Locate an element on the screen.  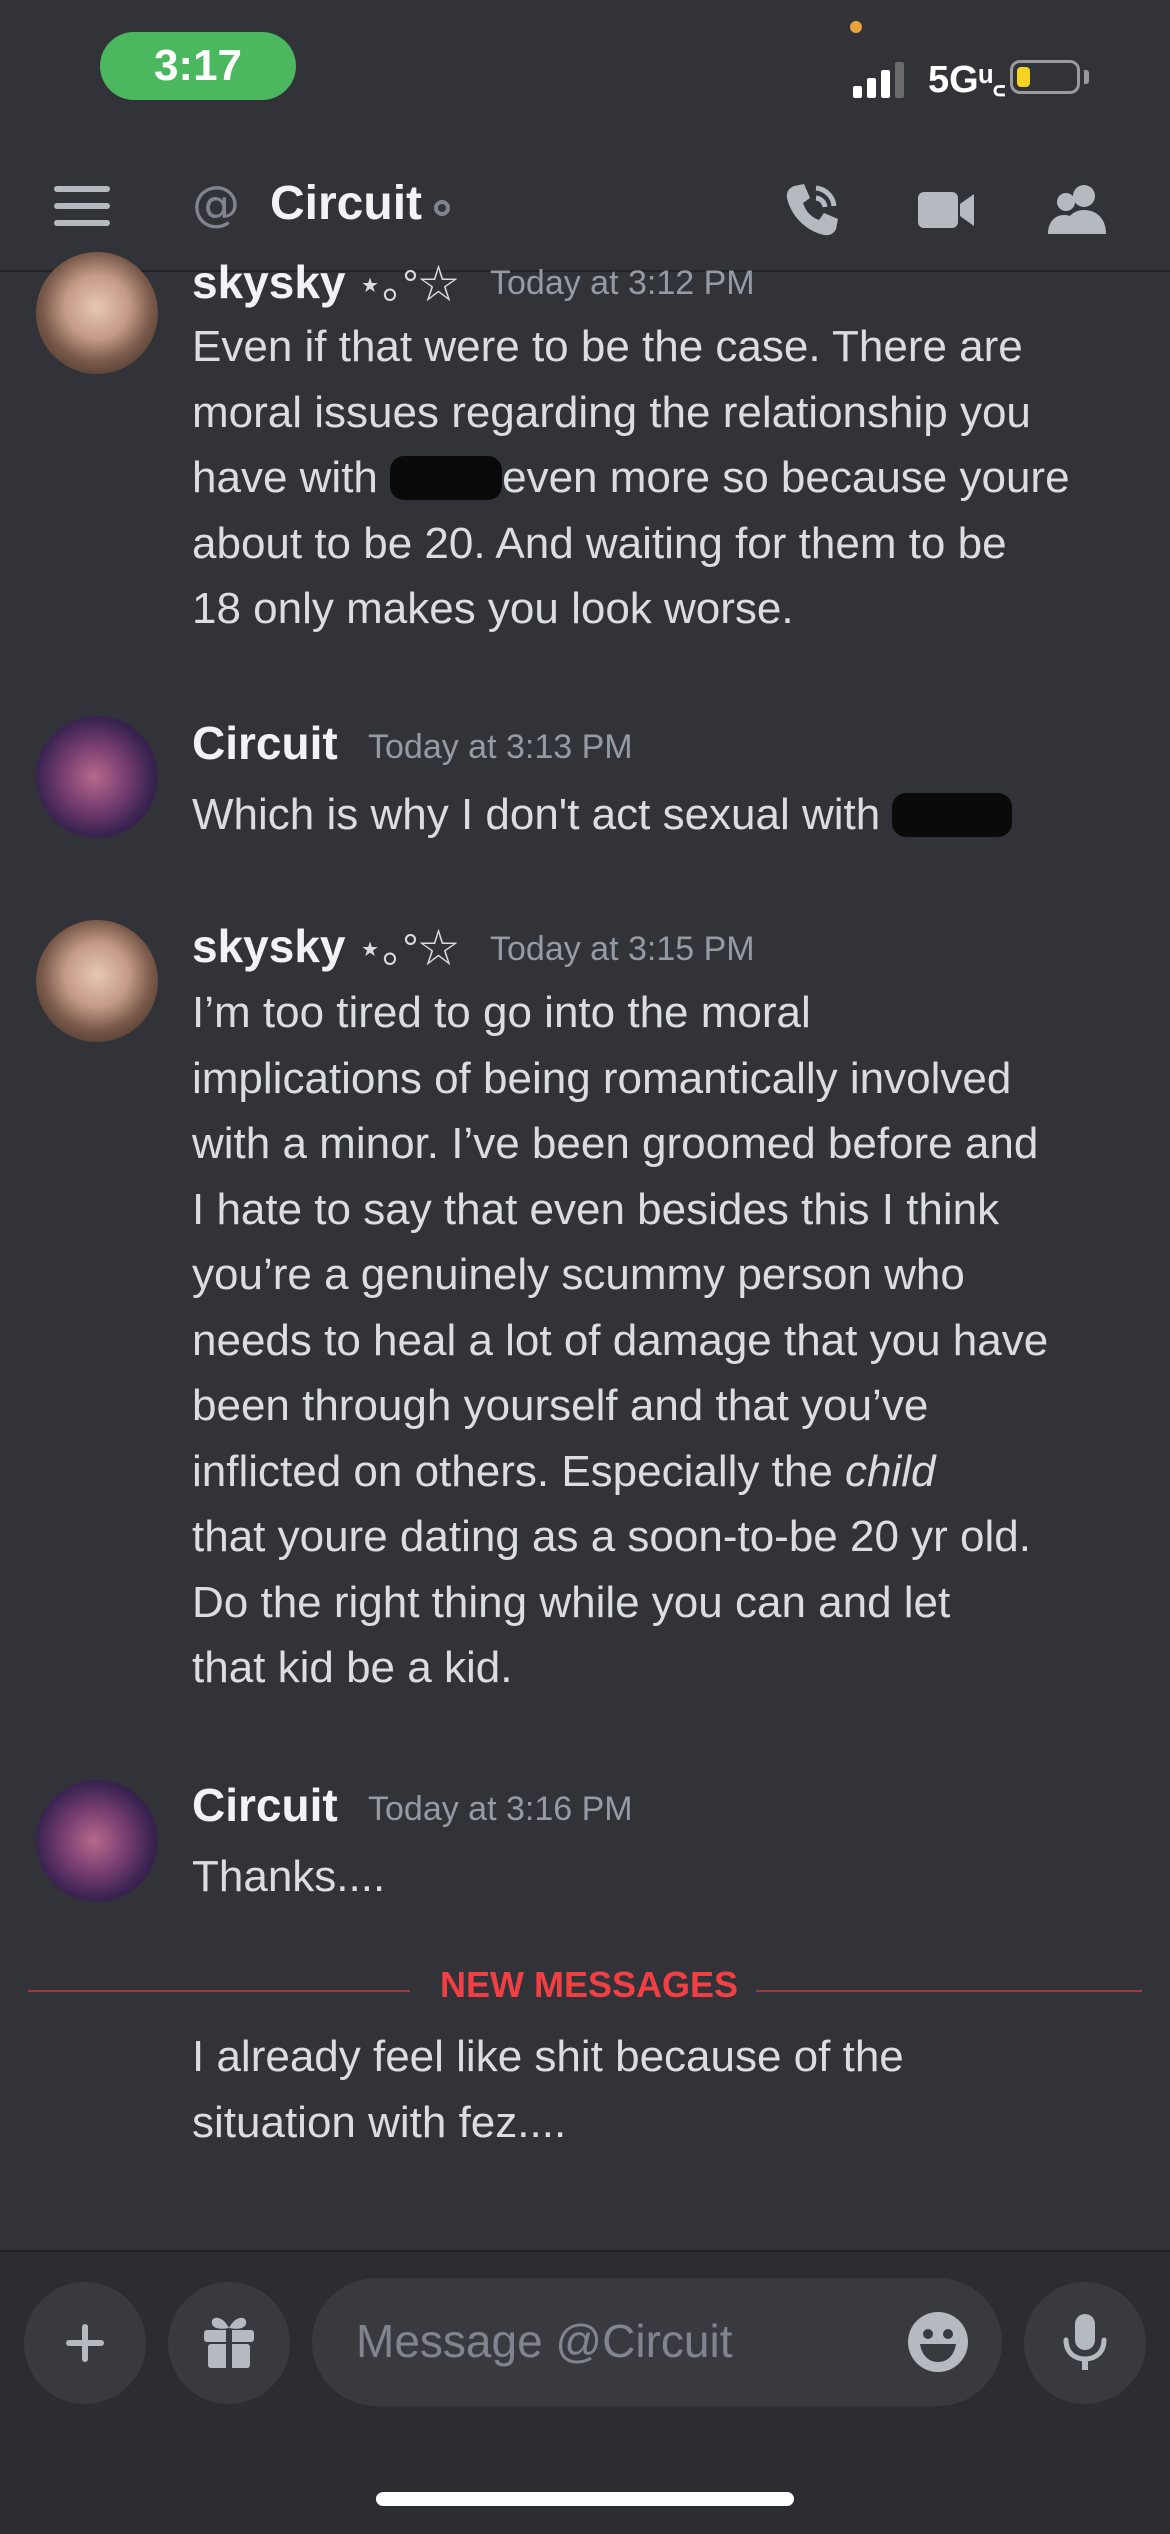
gift-button is located at coordinates (229, 2343).